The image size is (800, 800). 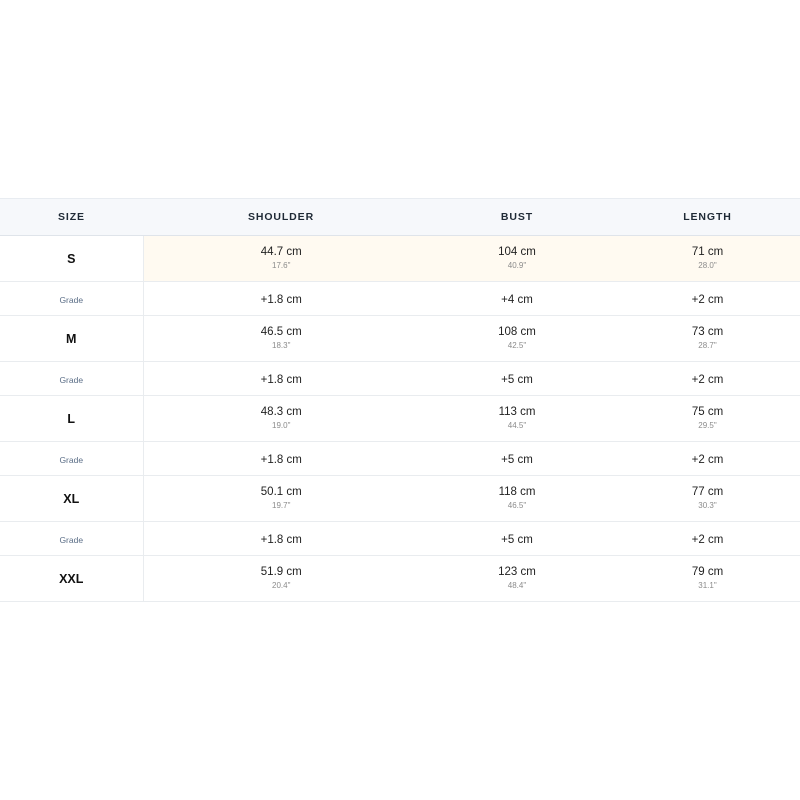 What do you see at coordinates (707, 217) in the screenshot?
I see `header-length: LENGTH` at bounding box center [707, 217].